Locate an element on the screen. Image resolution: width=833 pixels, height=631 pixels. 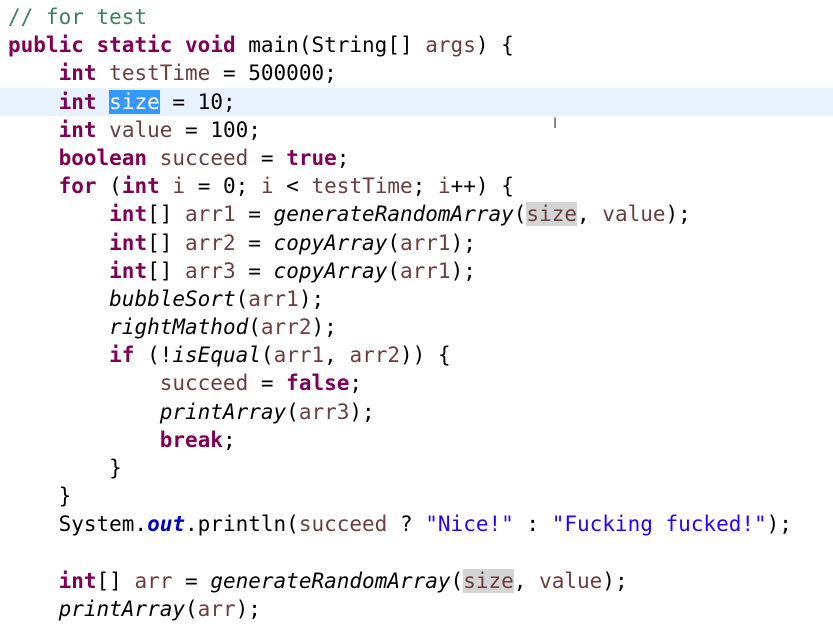
code-line: int testTime = 500000; is located at coordinates (420, 73).